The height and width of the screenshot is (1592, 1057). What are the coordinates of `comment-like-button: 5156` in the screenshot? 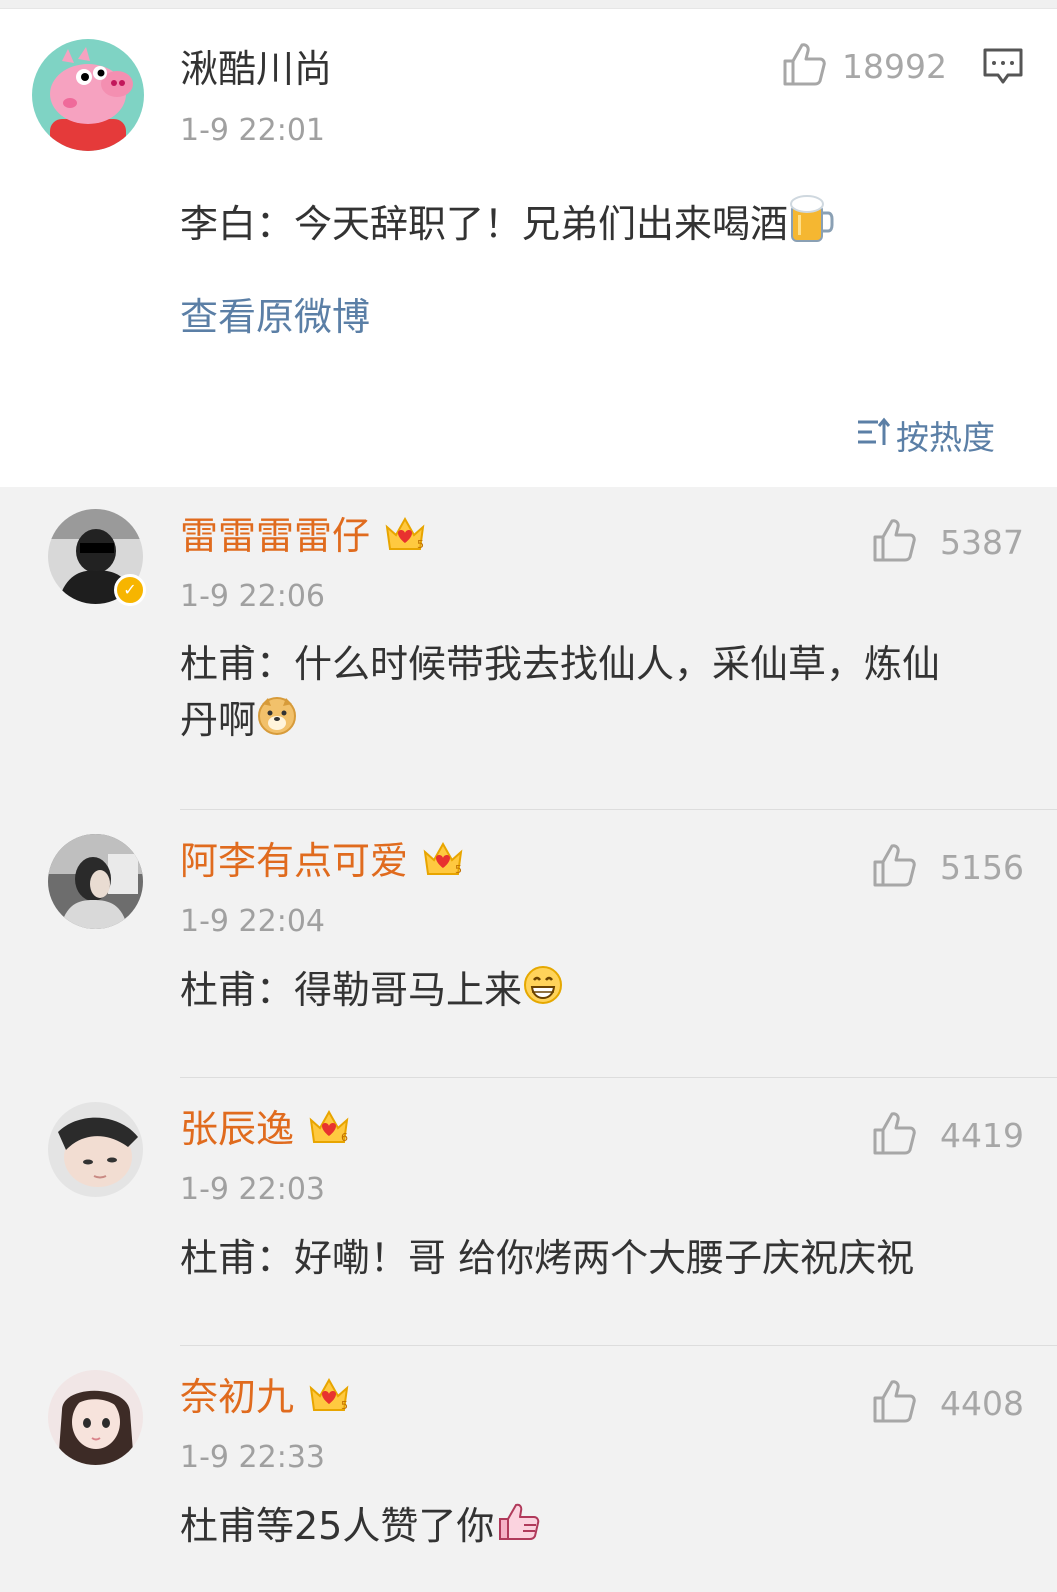 It's located at (948, 867).